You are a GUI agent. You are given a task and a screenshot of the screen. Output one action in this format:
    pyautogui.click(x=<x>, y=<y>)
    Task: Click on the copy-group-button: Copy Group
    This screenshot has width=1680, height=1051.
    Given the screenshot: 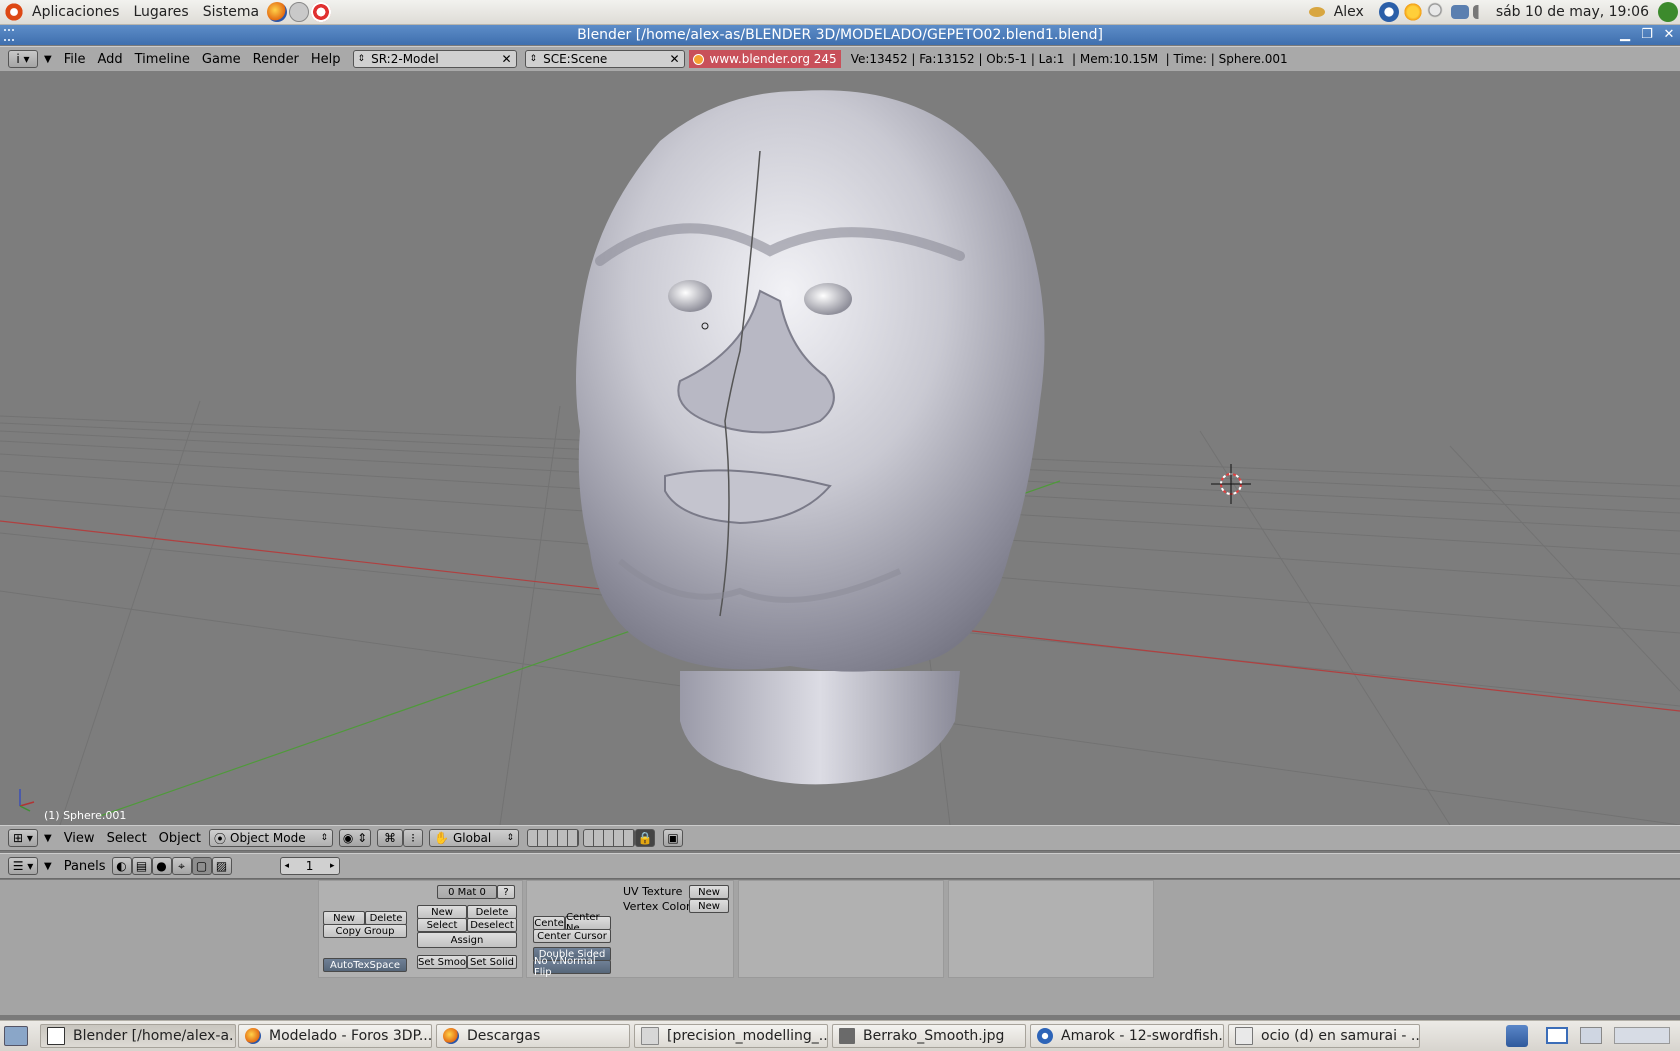 What is the action you would take?
    pyautogui.click(x=365, y=931)
    